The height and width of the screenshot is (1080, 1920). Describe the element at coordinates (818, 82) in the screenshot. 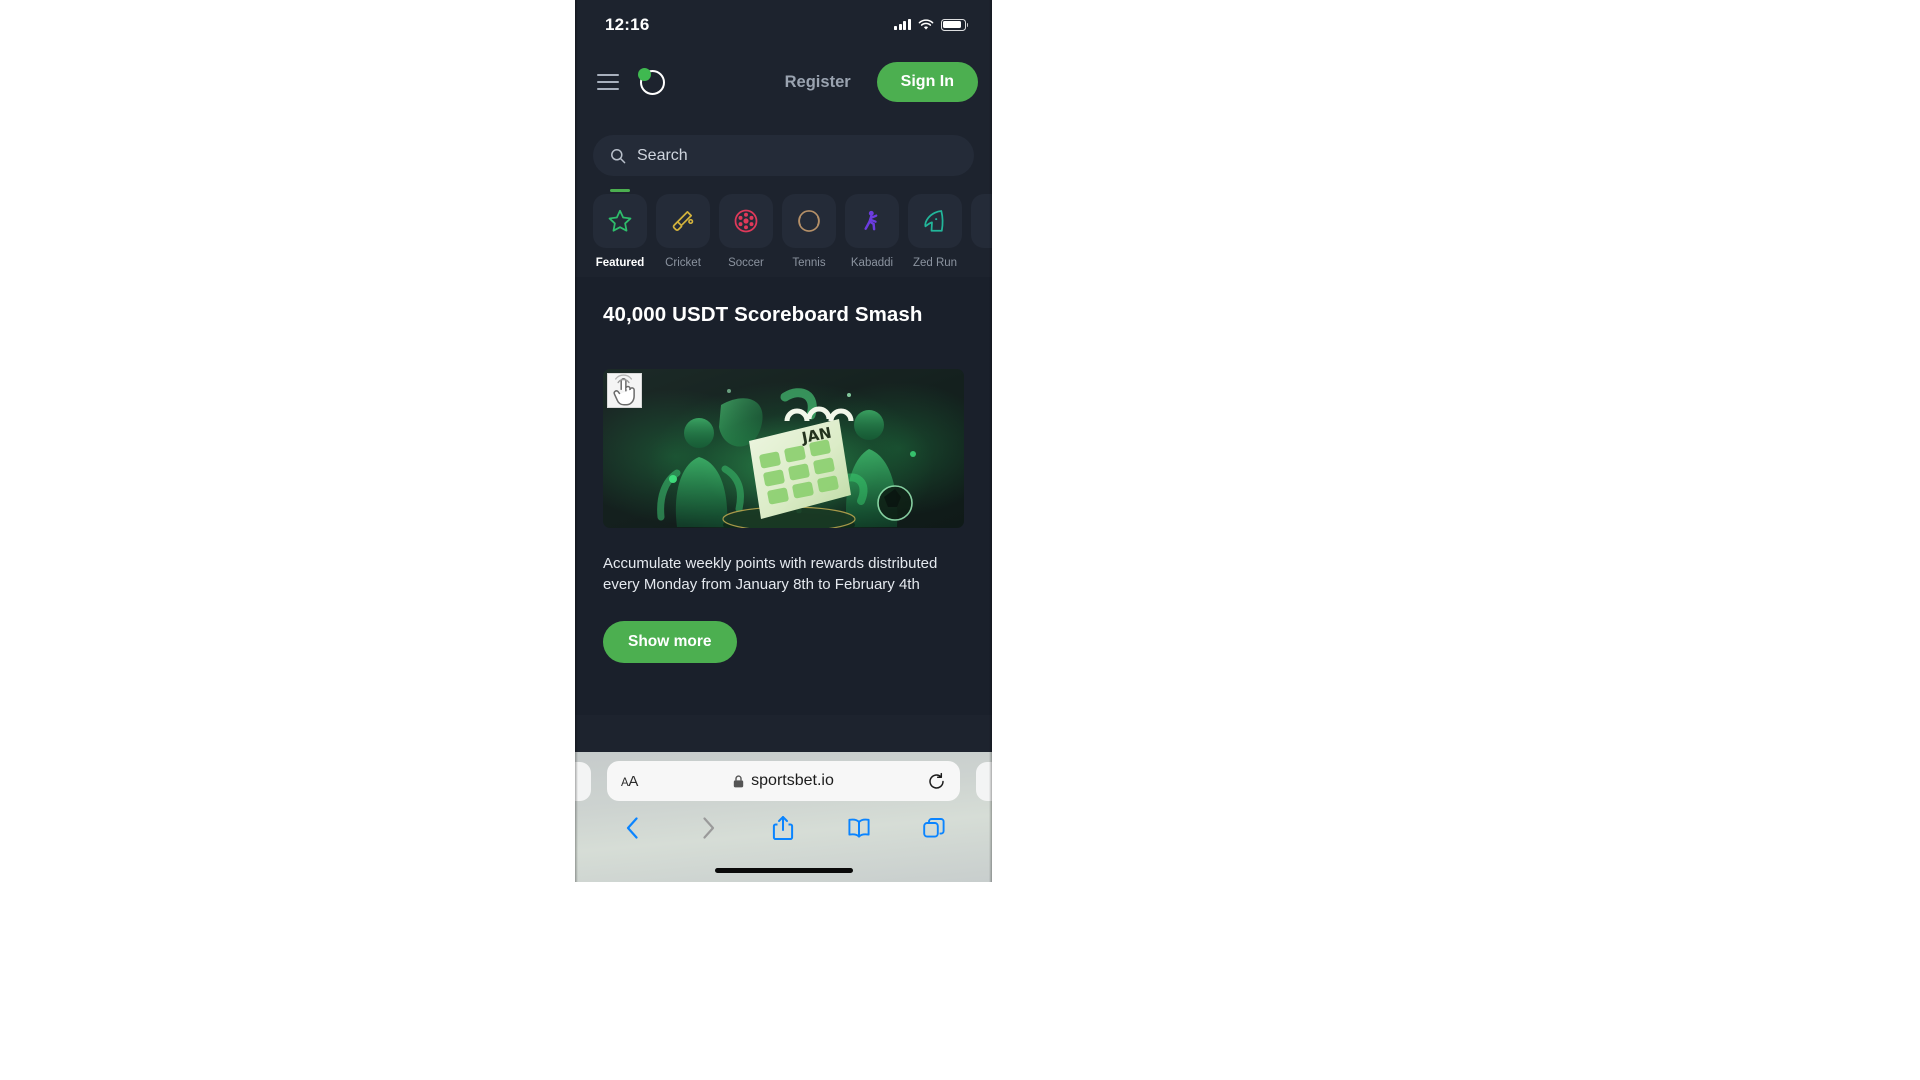

I see `register-link: Register` at that location.